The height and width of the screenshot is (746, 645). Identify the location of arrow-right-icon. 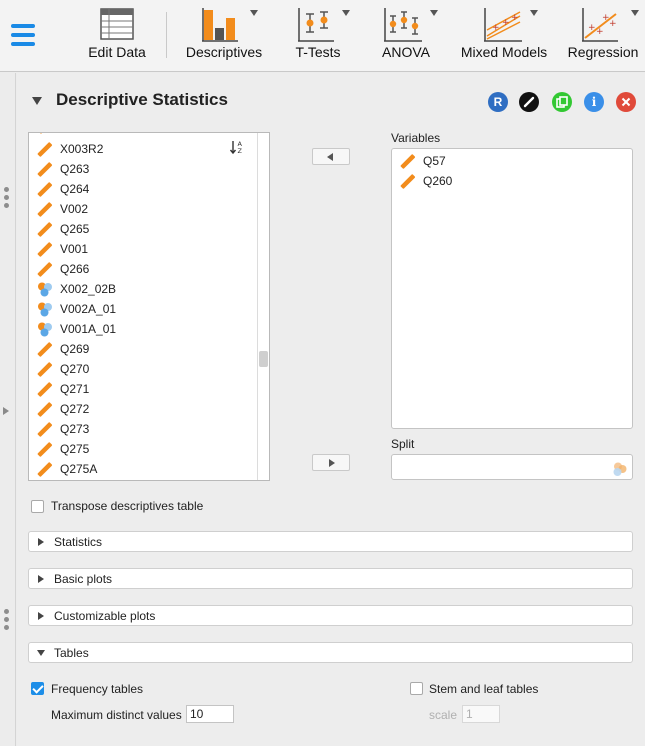
(332, 463).